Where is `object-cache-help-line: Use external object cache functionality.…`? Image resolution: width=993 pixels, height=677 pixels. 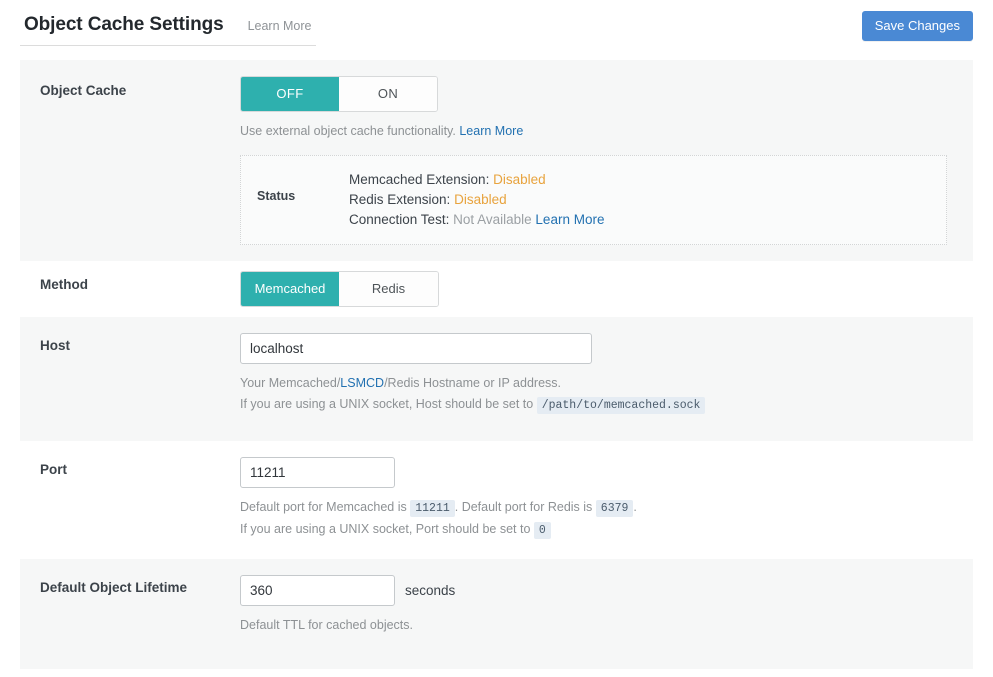
object-cache-help-line: Use external object cache functionality.… is located at coordinates (381, 131).